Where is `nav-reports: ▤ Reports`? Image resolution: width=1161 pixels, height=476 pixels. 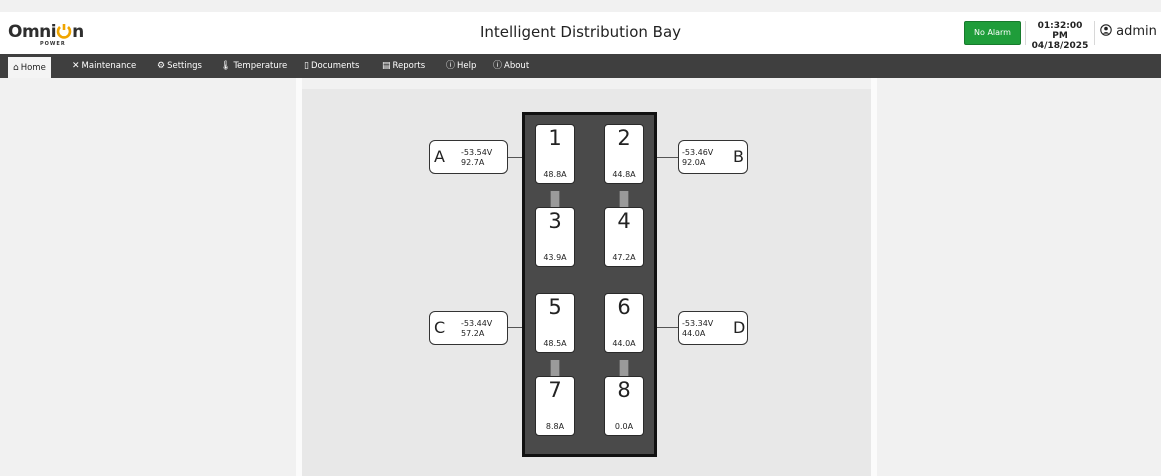
nav-reports: ▤ Reports is located at coordinates (403, 66).